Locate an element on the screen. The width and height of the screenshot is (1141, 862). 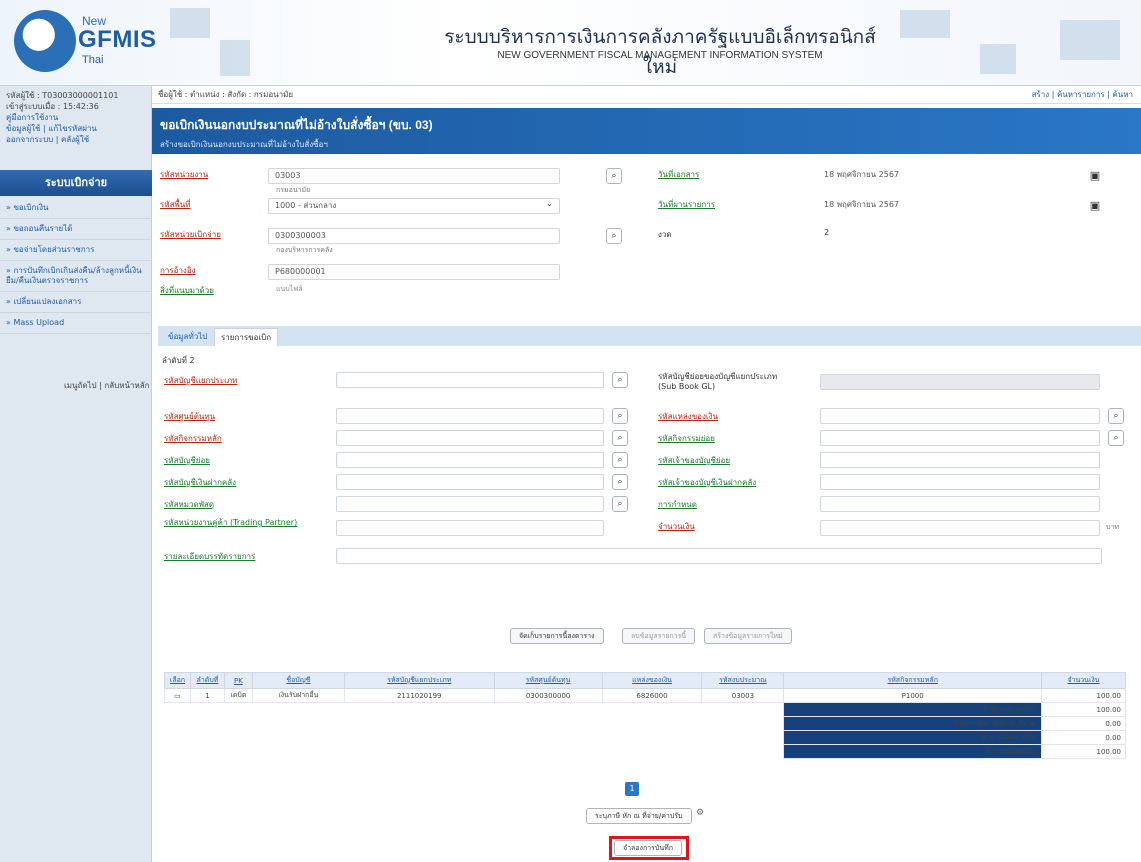
row-amount: 100.00 is located at coordinates (1083, 695).